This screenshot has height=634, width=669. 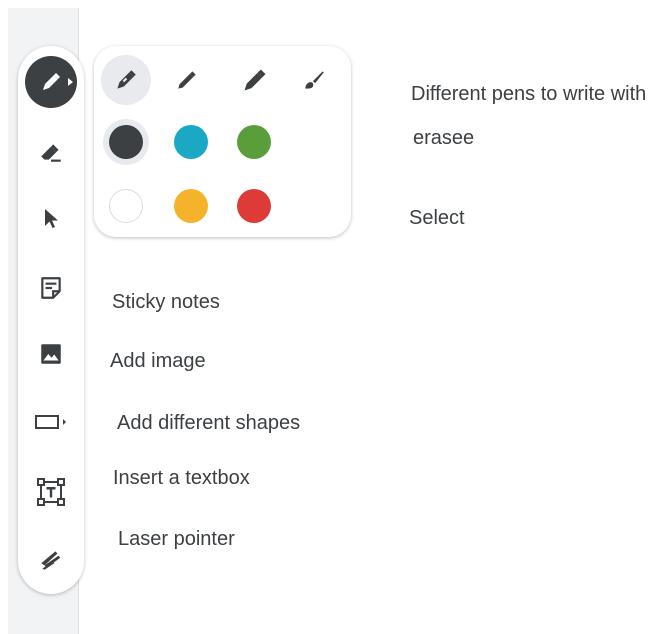 I want to click on tool-pen, so click(x=51, y=82).